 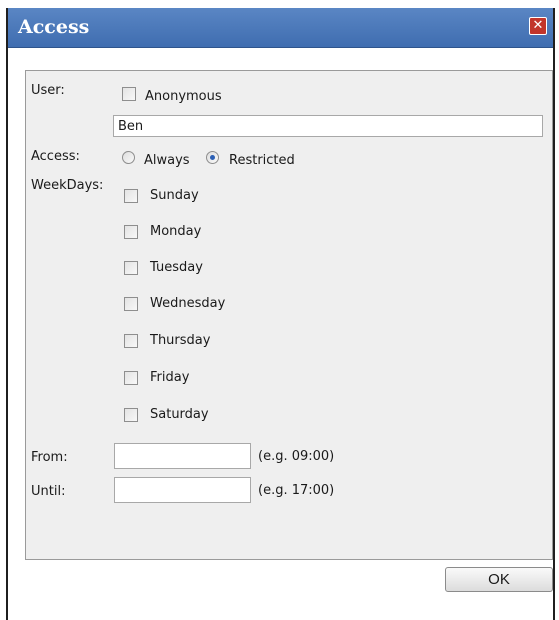 I want to click on user-input, so click(x=328, y=126).